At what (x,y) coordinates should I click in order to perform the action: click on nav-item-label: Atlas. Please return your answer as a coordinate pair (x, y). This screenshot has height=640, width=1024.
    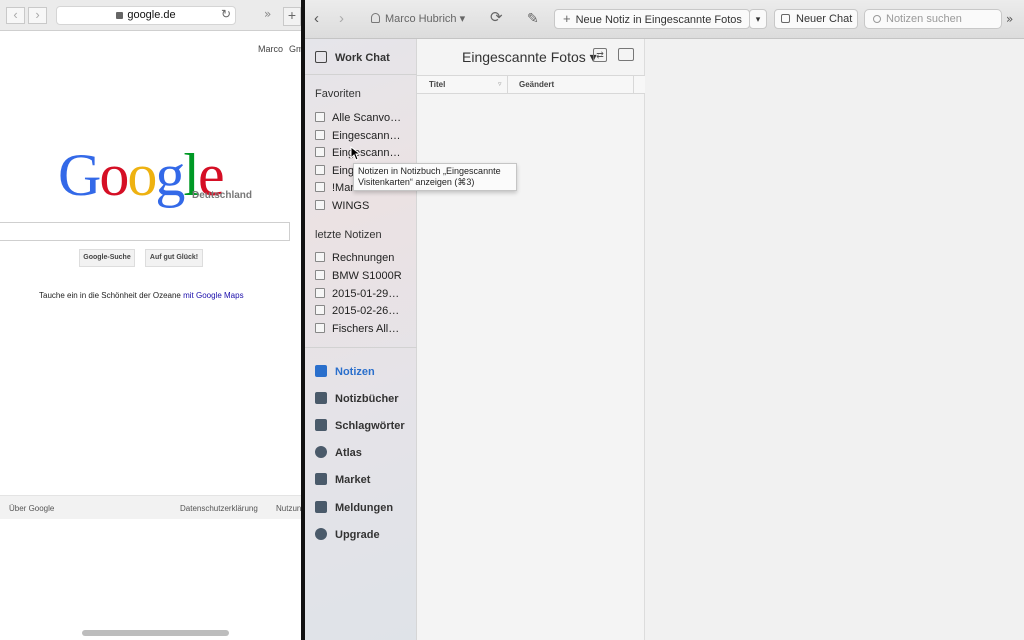
    Looking at the image, I should click on (348, 453).